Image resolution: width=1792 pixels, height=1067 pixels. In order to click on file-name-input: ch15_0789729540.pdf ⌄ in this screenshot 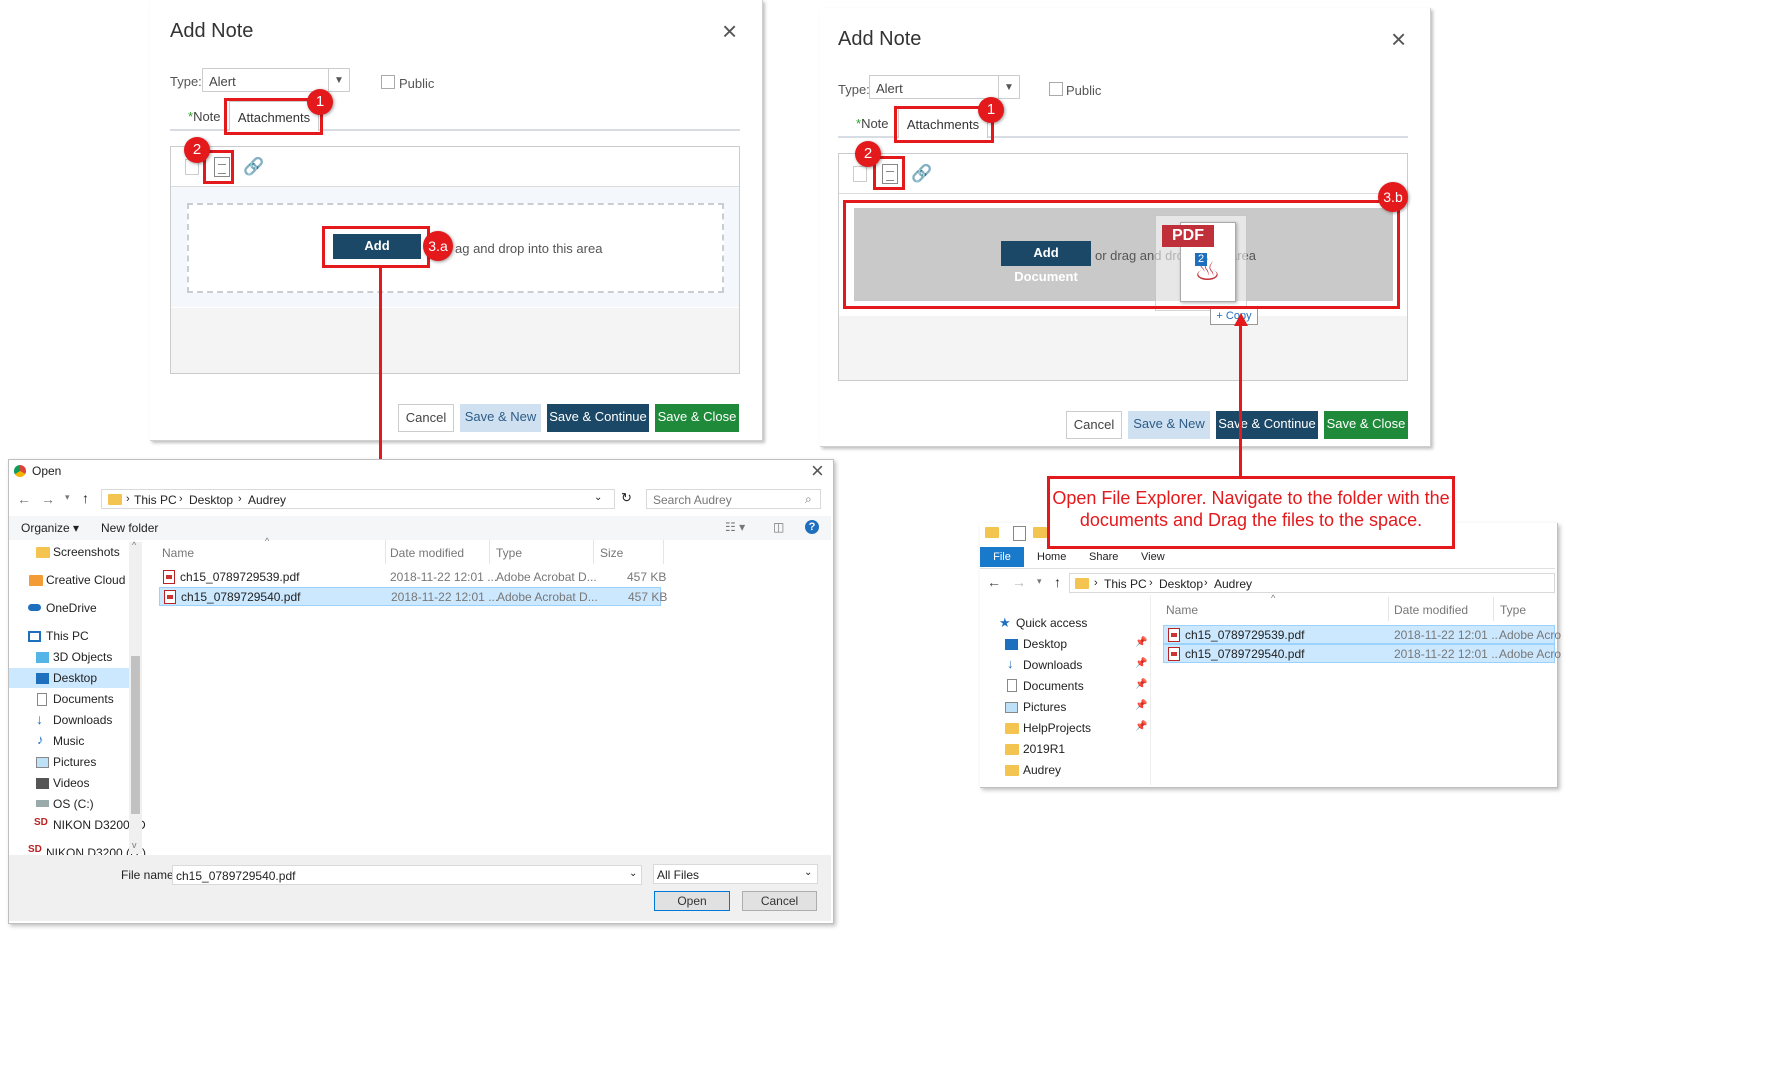, I will do `click(407, 875)`.